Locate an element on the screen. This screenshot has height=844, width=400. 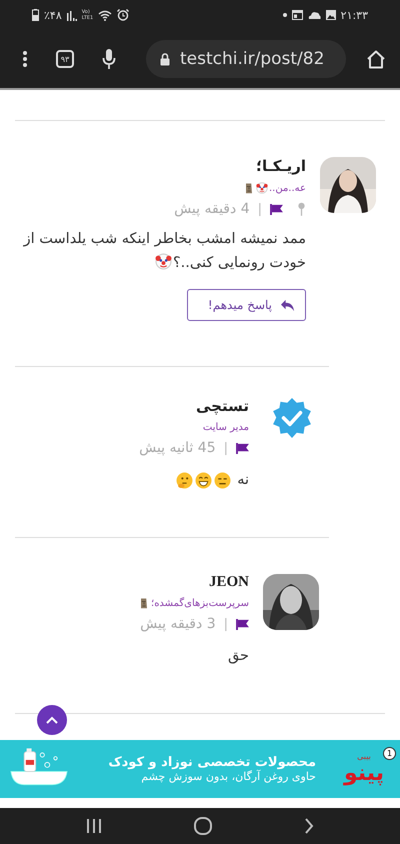
ad-badge: 1 is located at coordinates (389, 753).